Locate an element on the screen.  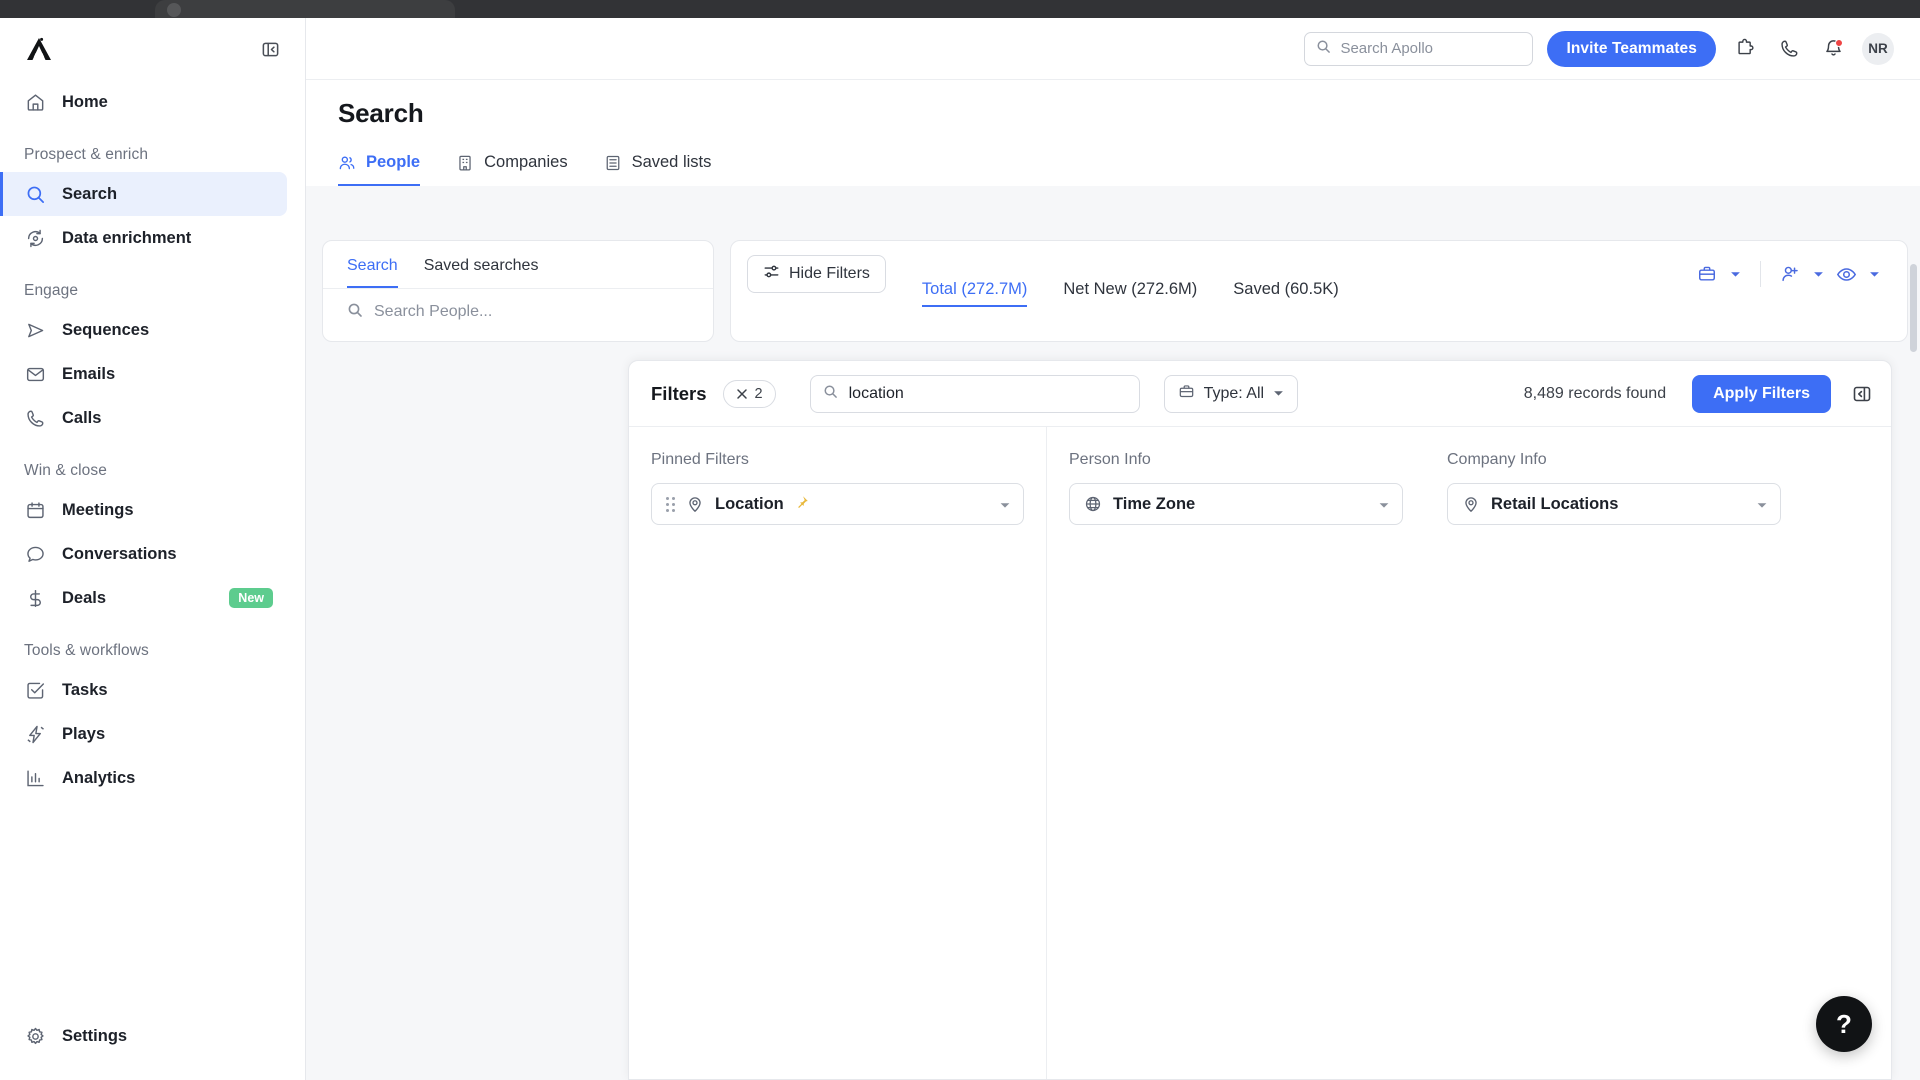
sidebar-item-meetings: Meetings is located at coordinates (143, 510).